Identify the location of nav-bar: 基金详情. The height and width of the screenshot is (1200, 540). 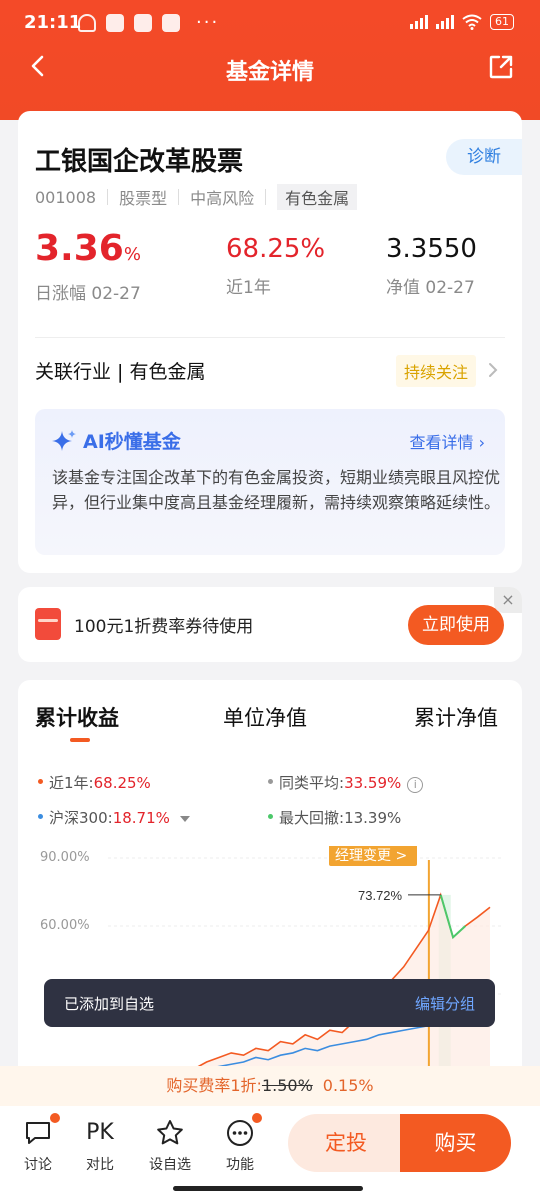
(270, 68).